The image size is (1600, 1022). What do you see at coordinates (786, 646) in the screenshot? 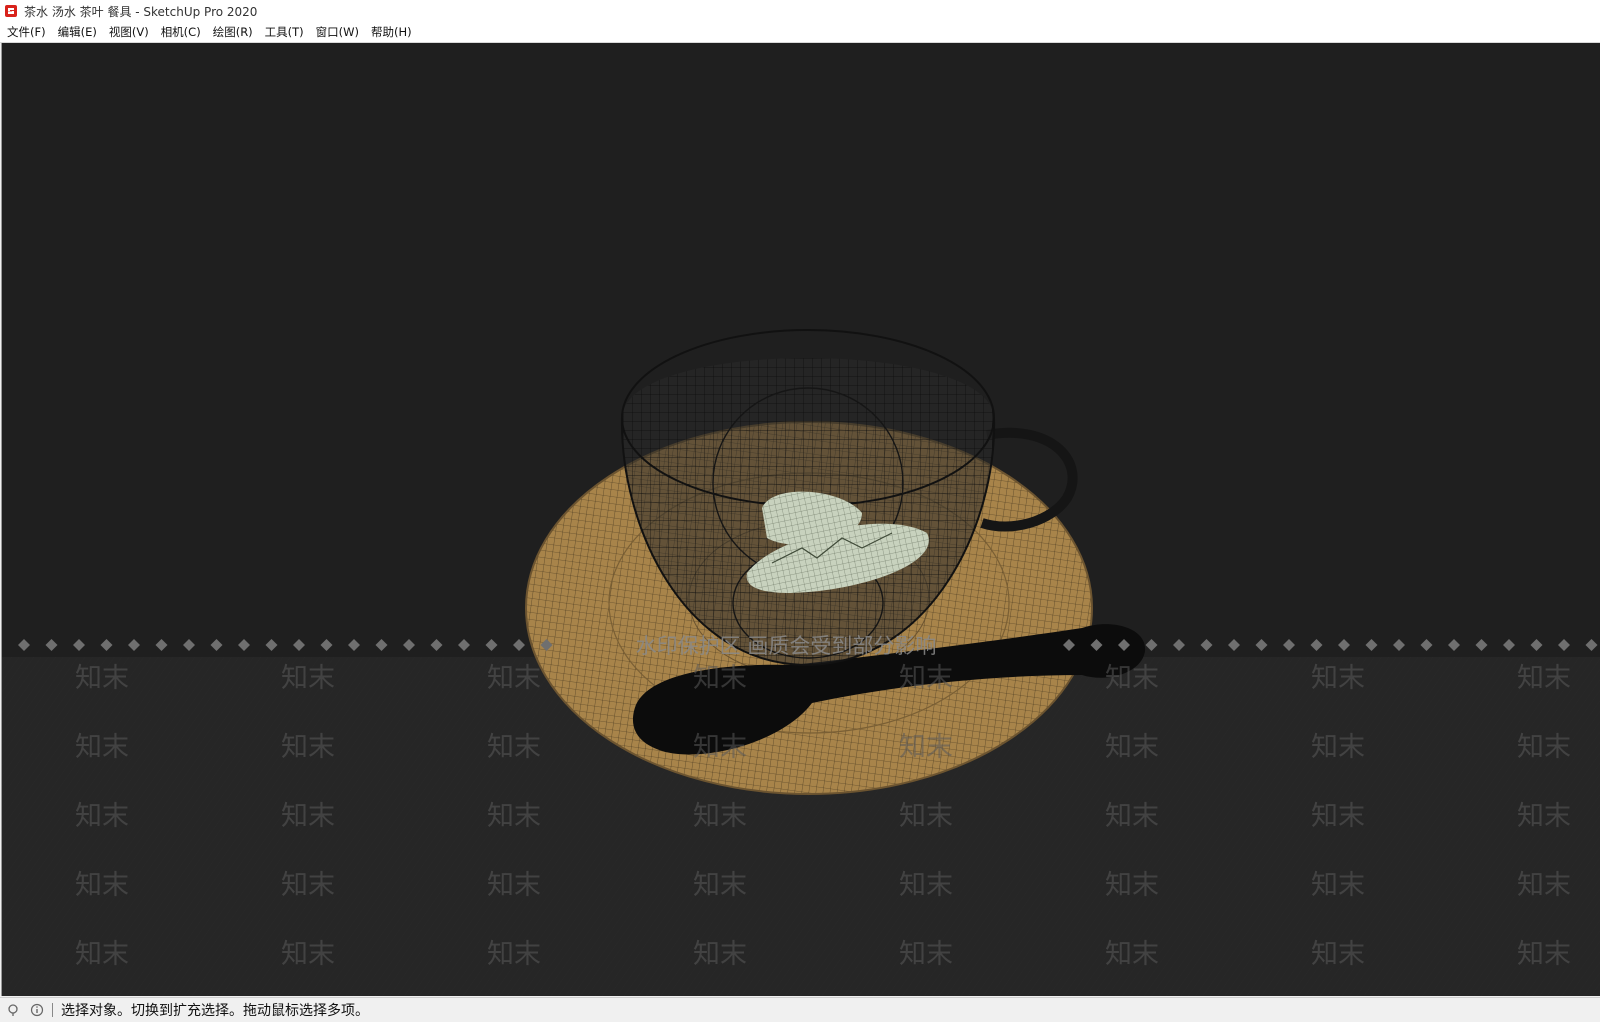
I see `watermark-banner: 水印保护区 画质会受到部分影响` at bounding box center [786, 646].